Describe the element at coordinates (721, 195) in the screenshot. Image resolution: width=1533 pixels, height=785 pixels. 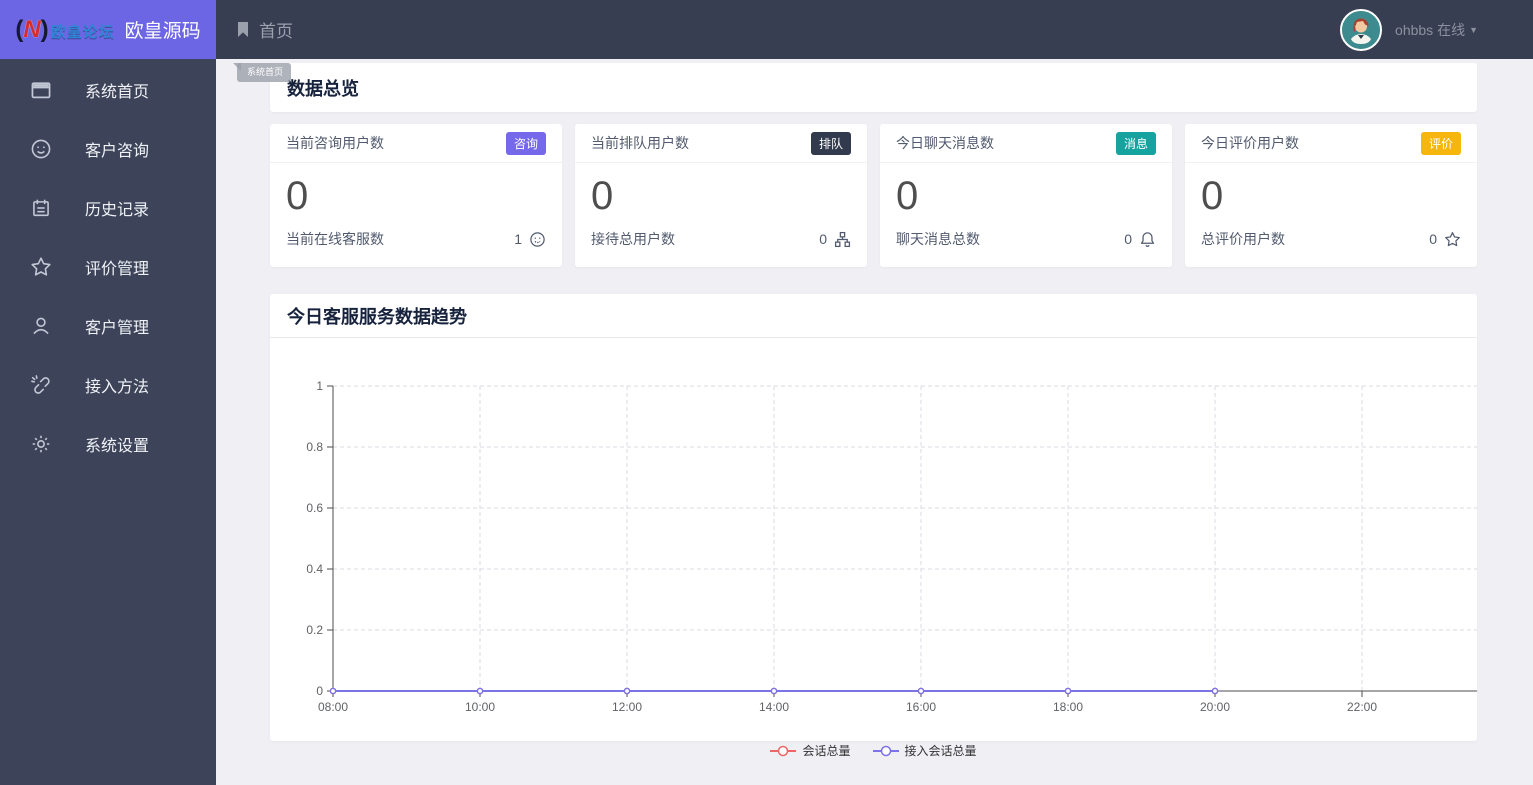
I see `stat-card-queue: 当前排队用户数 排队 0 接待总用户数 0` at that location.